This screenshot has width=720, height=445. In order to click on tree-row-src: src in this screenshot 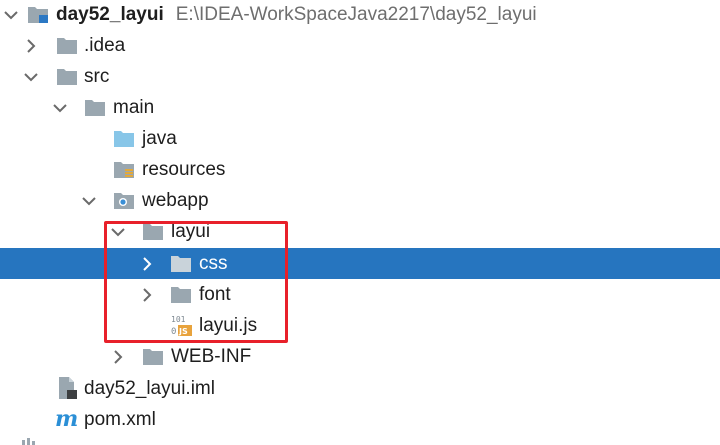, I will do `click(360, 76)`.